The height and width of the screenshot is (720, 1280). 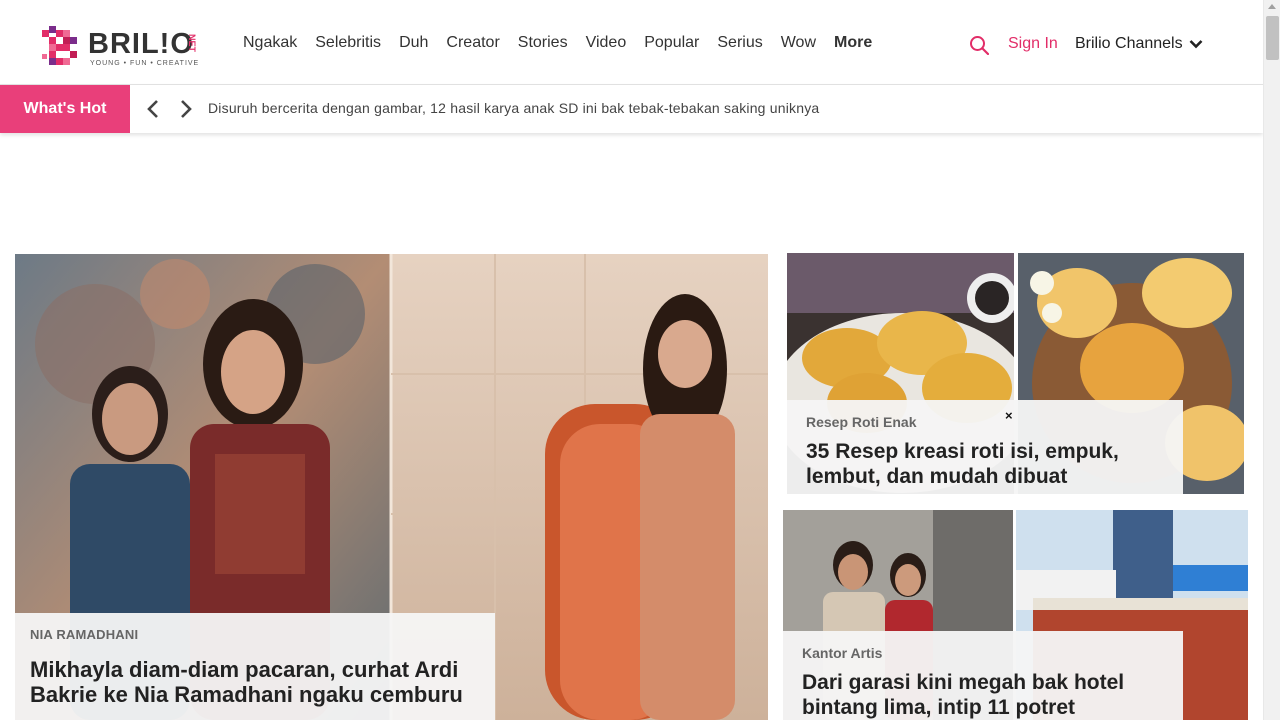 I want to click on chevron-left-icon, so click(x=154, y=109).